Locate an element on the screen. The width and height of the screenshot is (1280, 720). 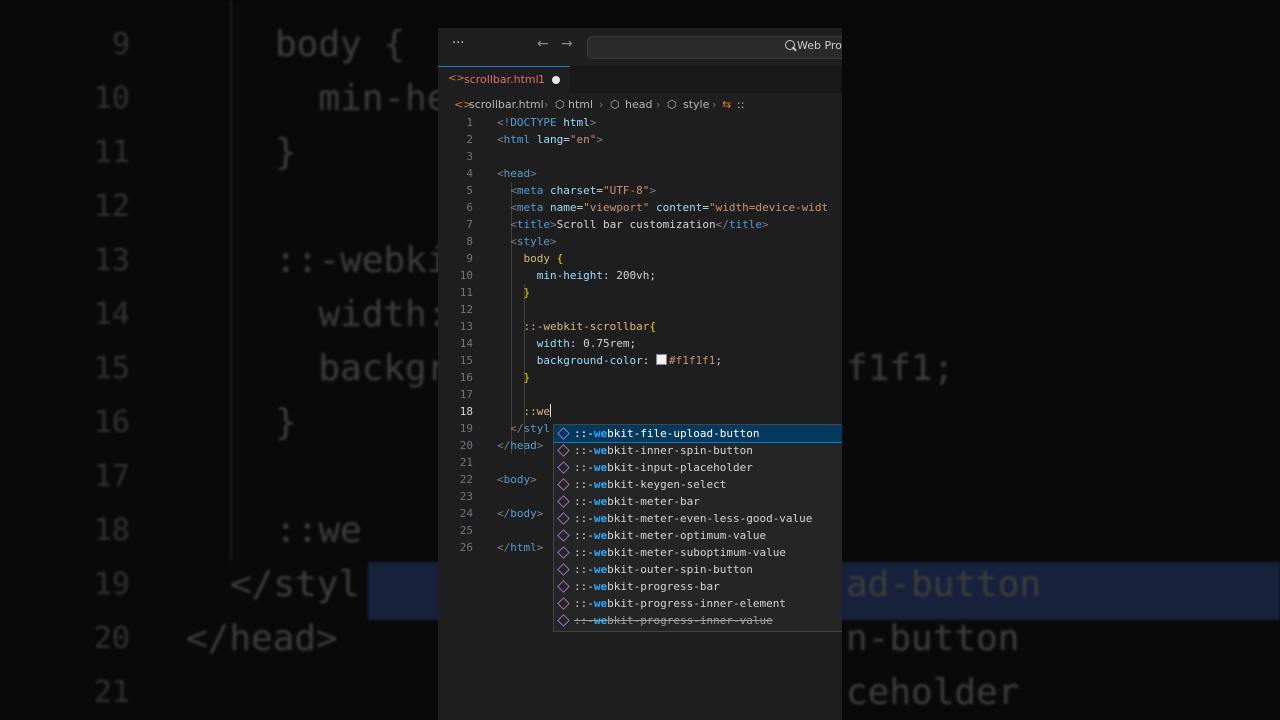
code-line: 12 is located at coordinates (466, 309).